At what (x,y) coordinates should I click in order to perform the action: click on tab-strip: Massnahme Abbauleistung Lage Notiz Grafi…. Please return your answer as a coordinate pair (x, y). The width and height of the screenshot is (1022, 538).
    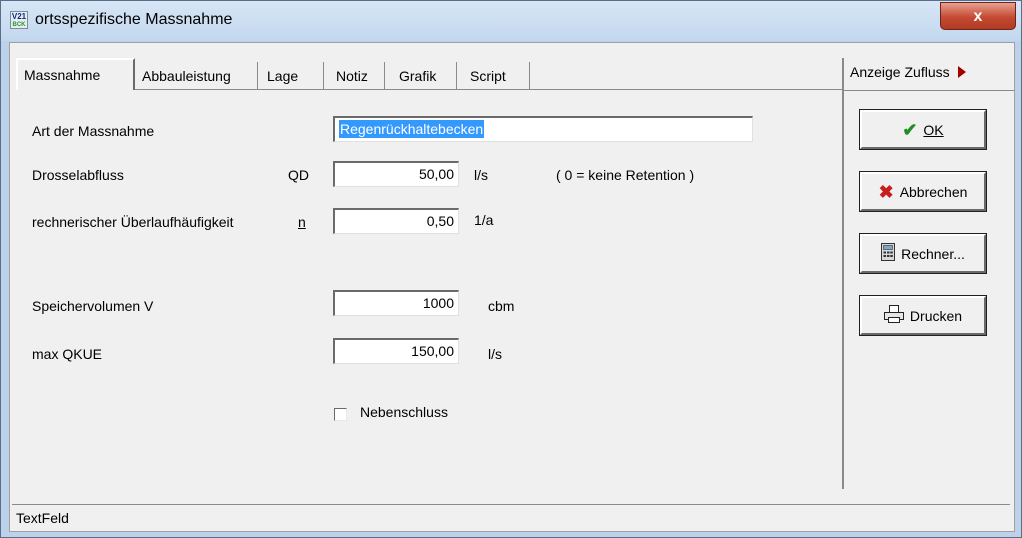
    Looking at the image, I should click on (426, 74).